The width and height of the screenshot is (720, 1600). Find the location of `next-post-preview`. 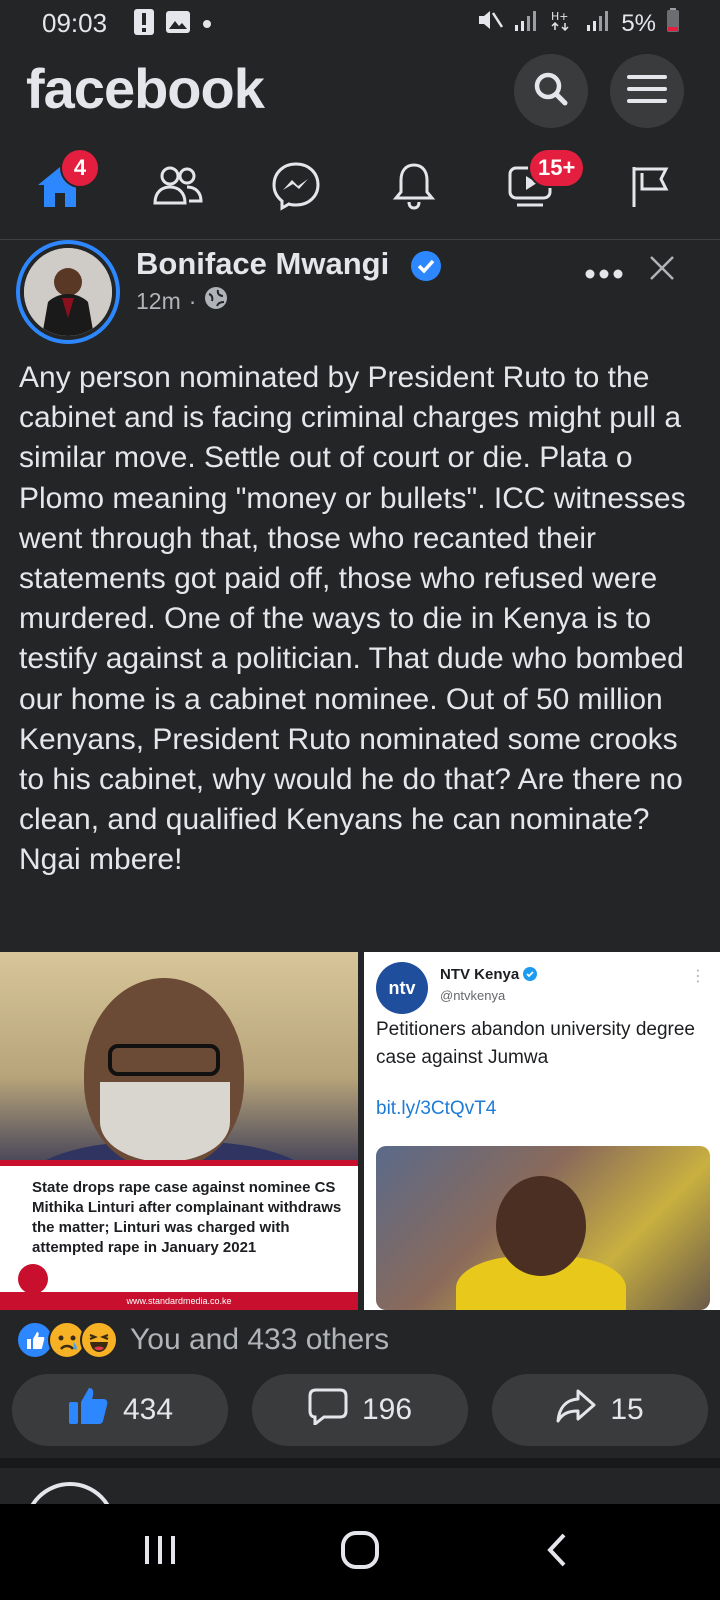

next-post-preview is located at coordinates (360, 1486).